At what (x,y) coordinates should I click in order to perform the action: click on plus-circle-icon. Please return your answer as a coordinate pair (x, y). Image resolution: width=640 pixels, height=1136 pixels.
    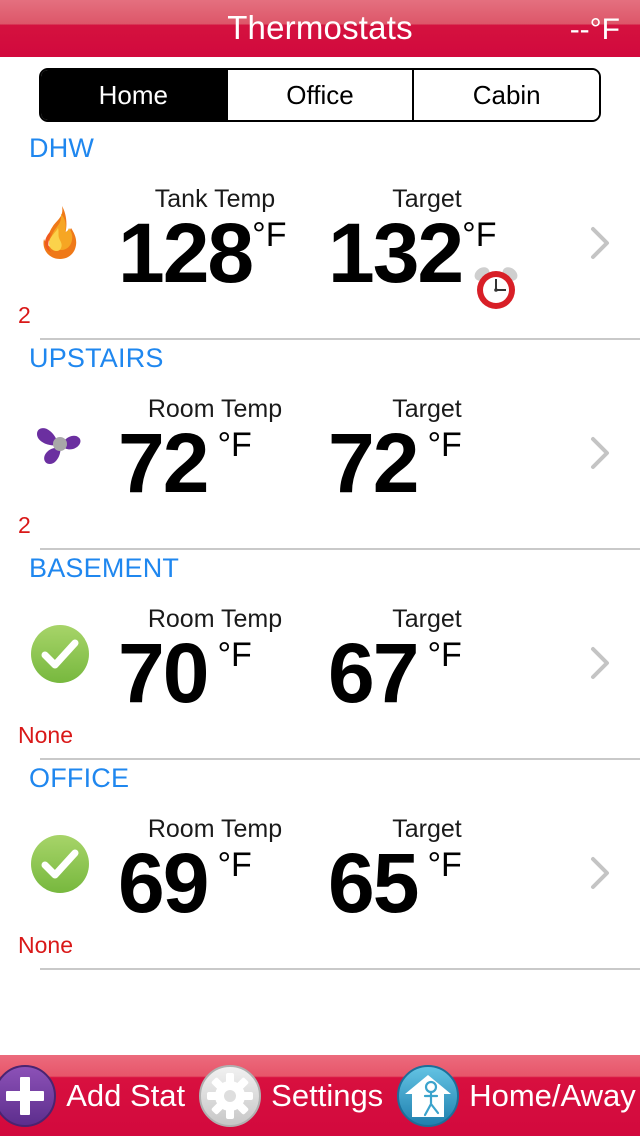
    Looking at the image, I should click on (29, 1096).